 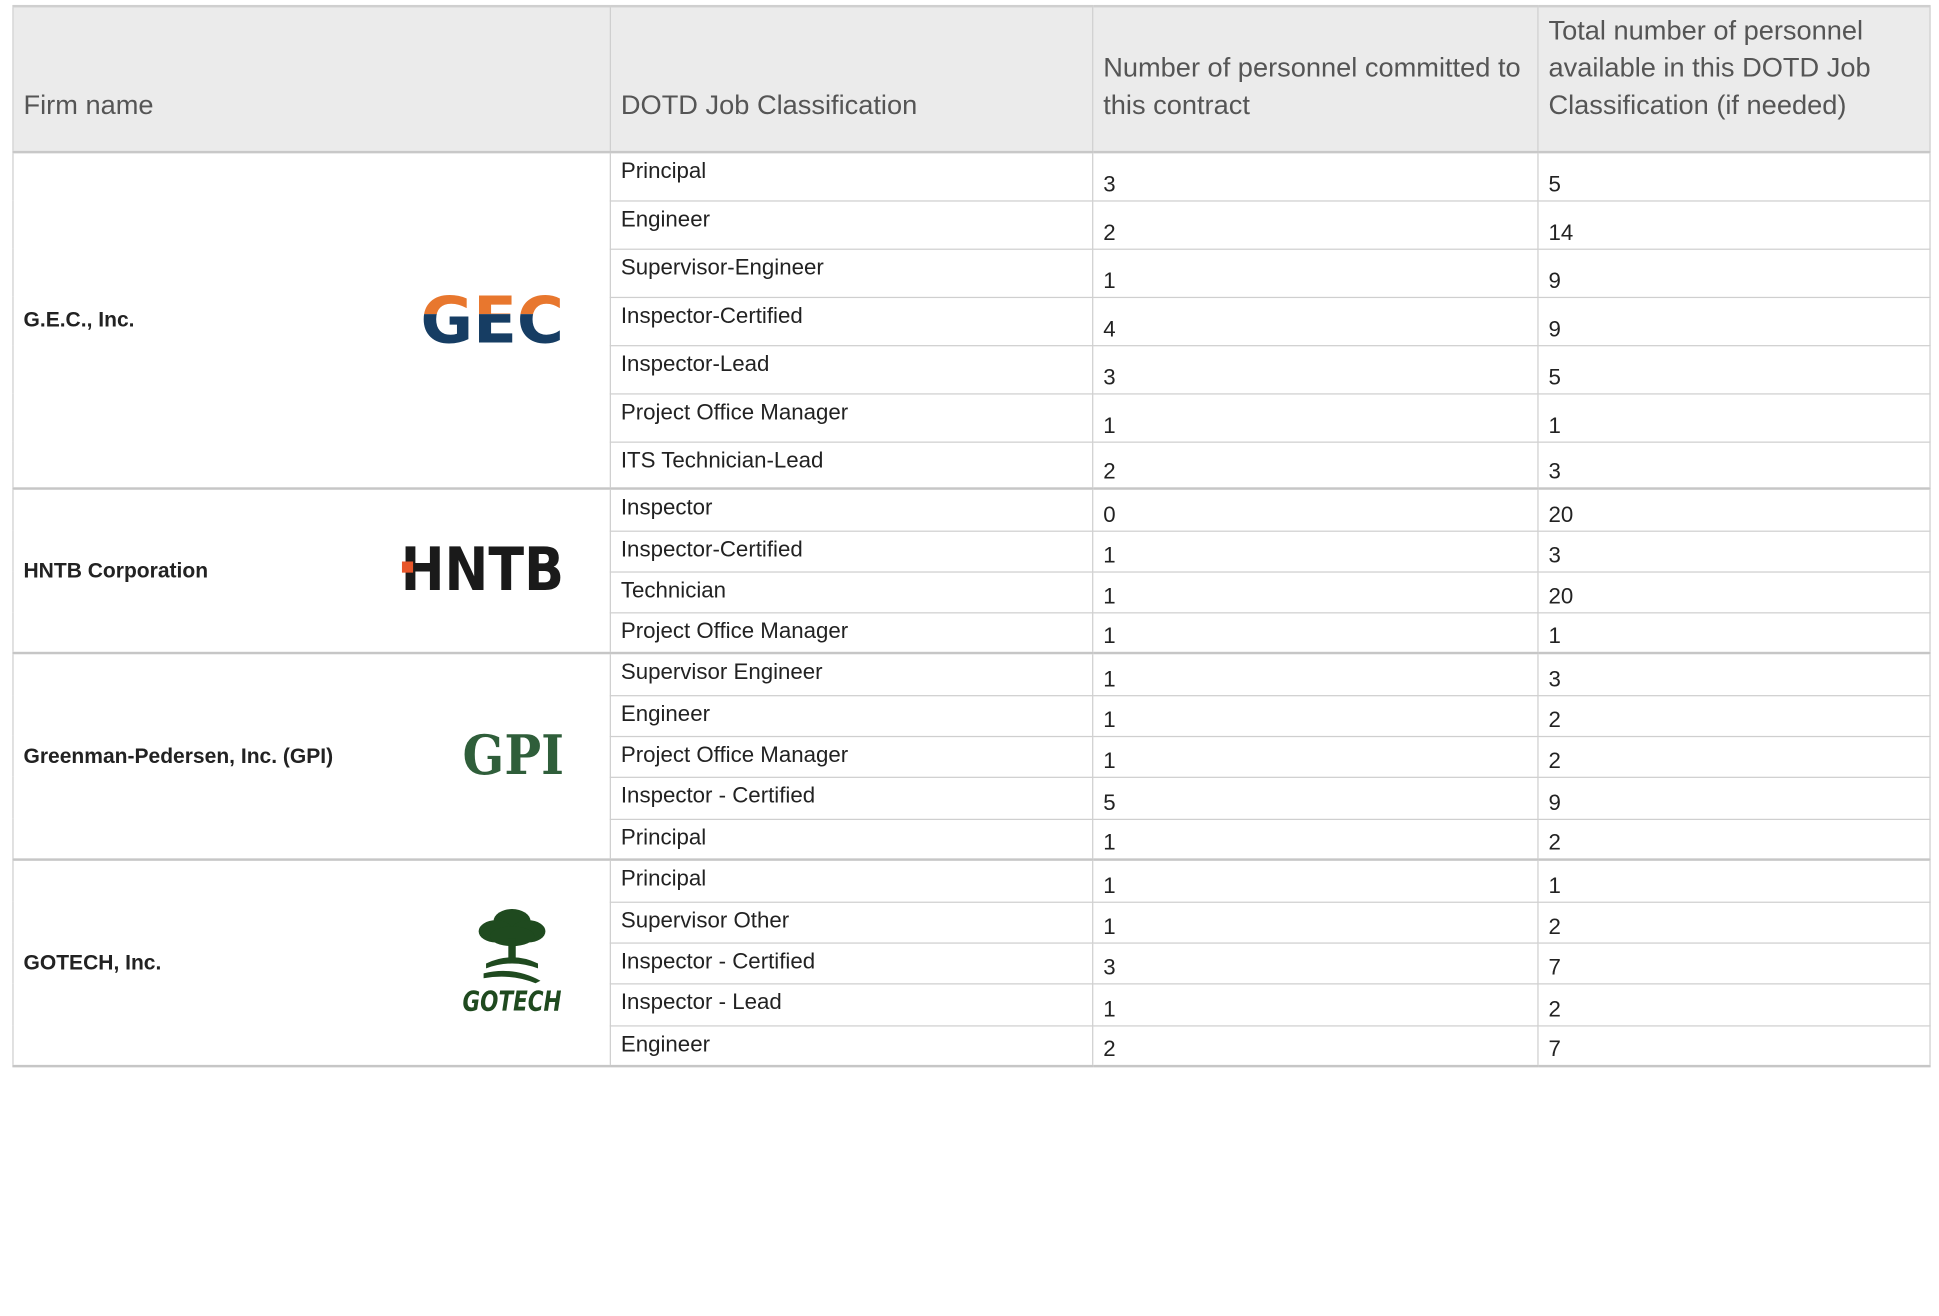 I want to click on firm-name: HNTB Corporation, so click(x=116, y=570).